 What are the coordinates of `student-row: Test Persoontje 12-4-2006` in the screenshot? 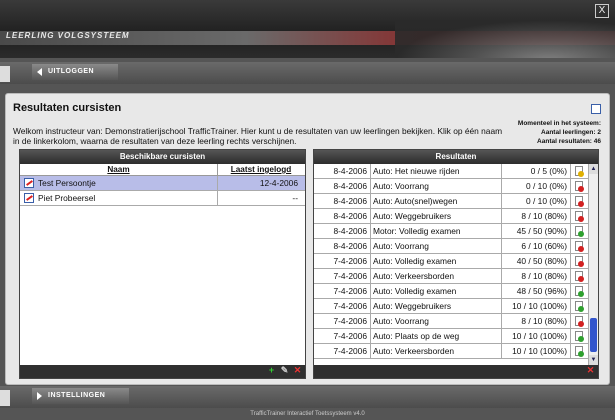 It's located at (162, 183).